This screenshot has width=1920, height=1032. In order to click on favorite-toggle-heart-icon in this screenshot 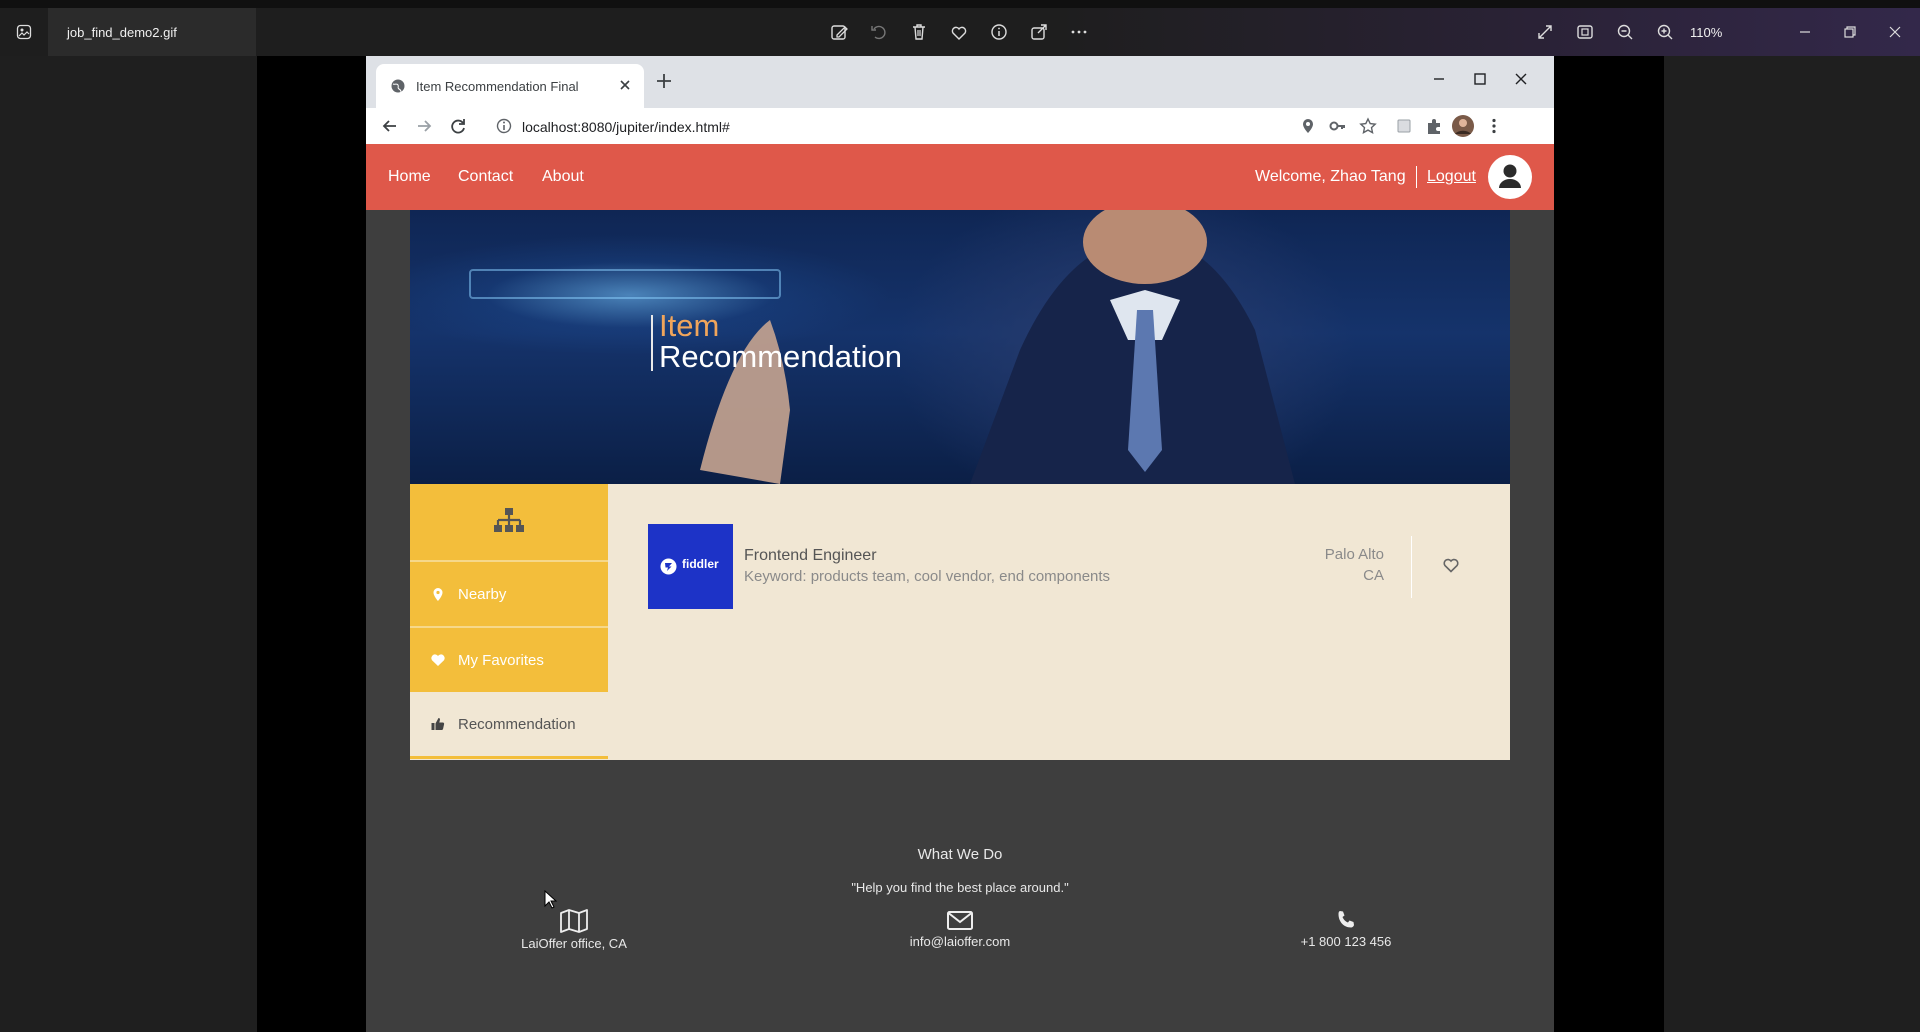, I will do `click(1451, 565)`.